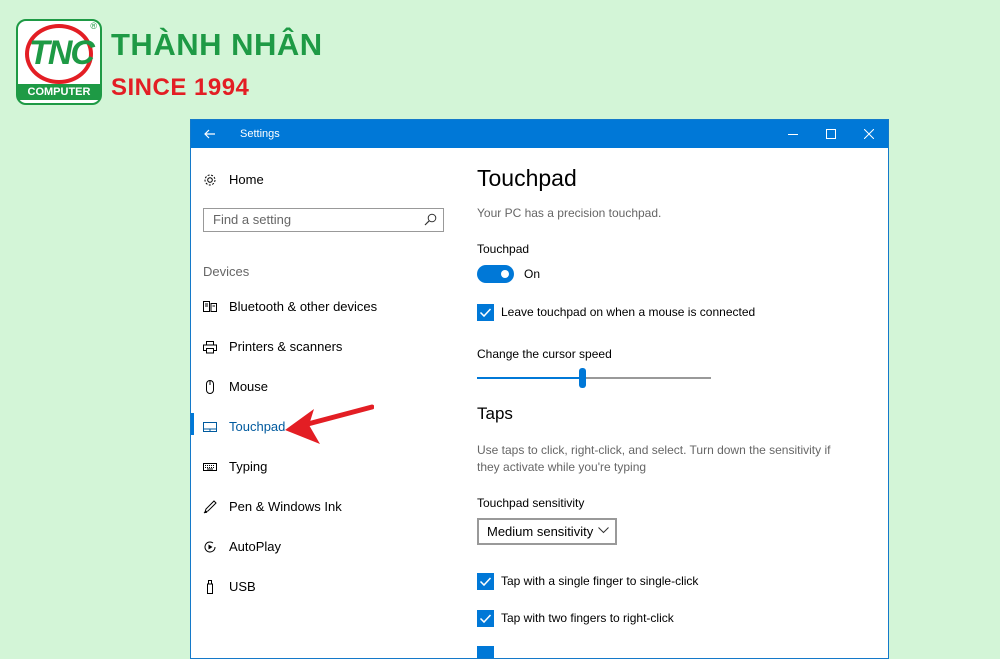 The height and width of the screenshot is (659, 1000). Describe the element at coordinates (600, 581) in the screenshot. I see `single-tap-label: Tap with a single finger to single-click` at that location.